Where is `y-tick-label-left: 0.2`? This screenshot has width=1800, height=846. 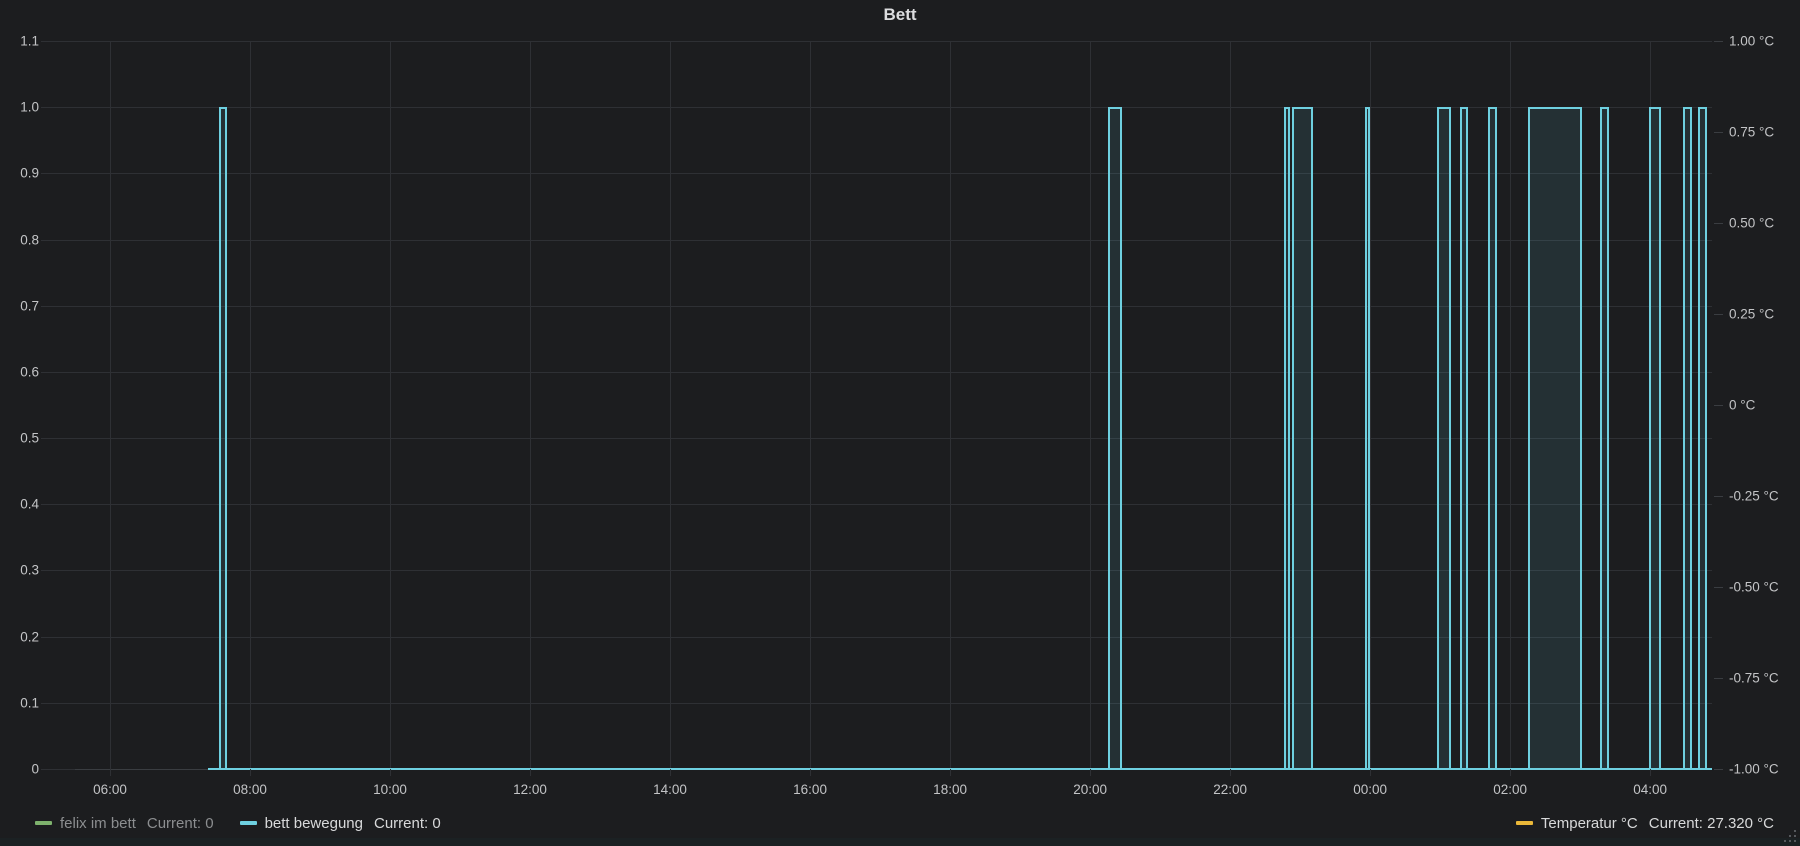 y-tick-label-left: 0.2 is located at coordinates (29, 637).